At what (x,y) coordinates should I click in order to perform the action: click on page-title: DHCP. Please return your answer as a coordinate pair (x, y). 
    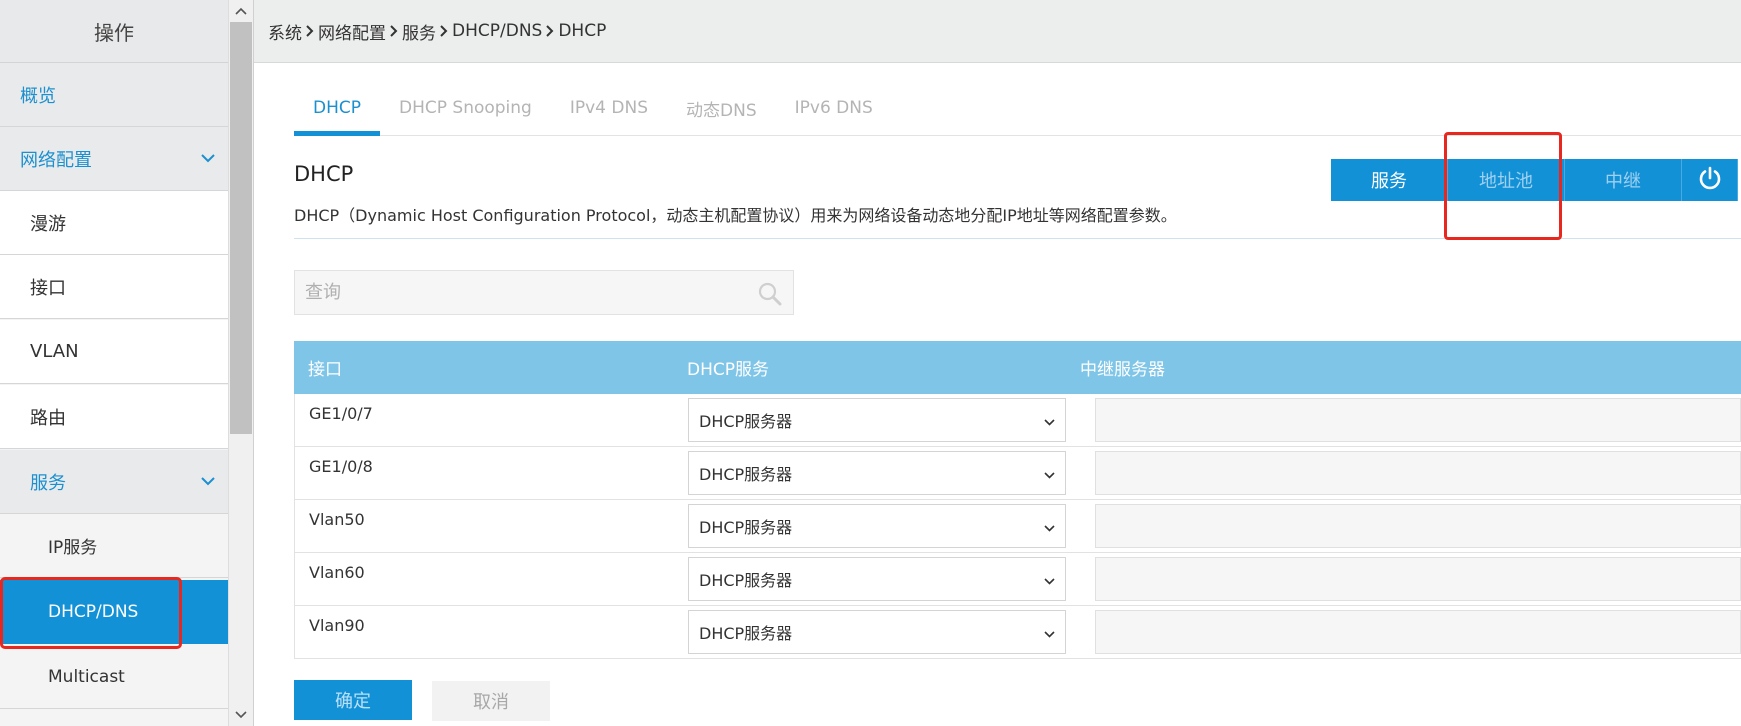
    Looking at the image, I should click on (324, 174).